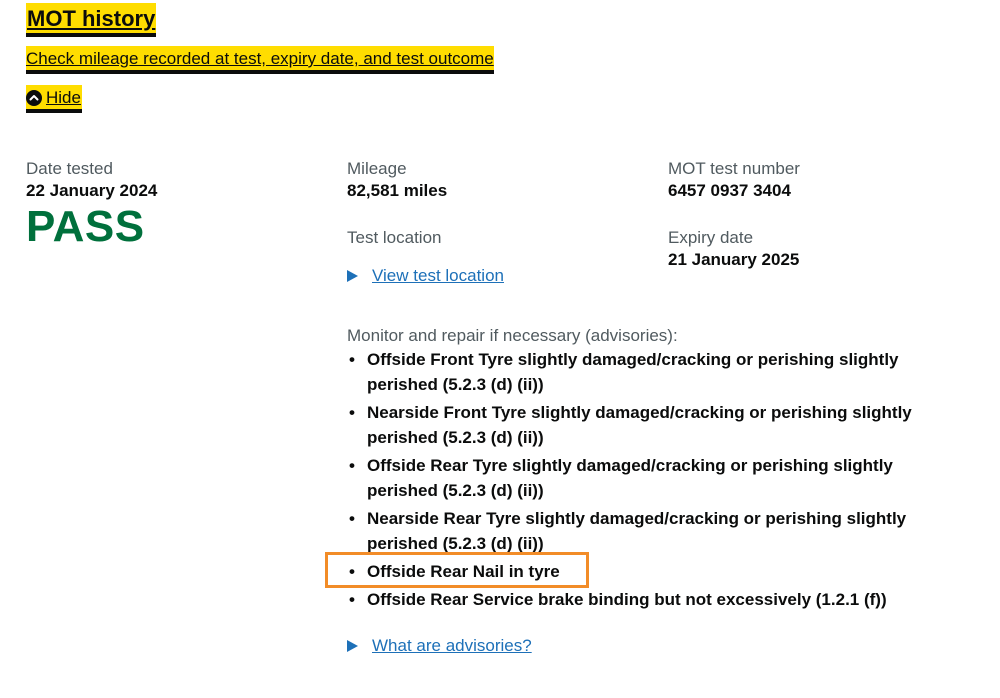  I want to click on hide-label: Hide, so click(63, 97).